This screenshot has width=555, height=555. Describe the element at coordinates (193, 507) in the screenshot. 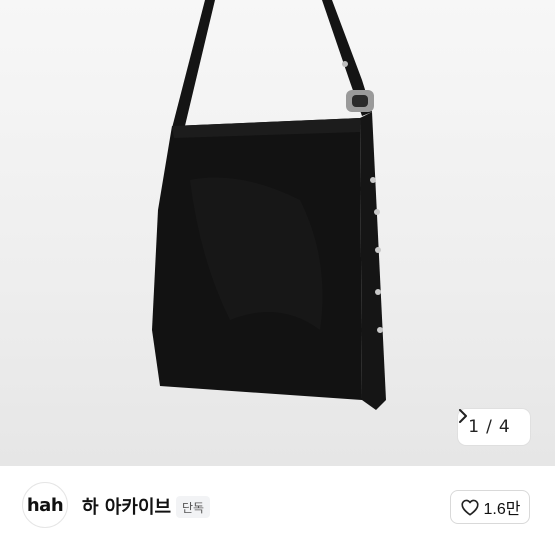

I see `exclusive-badge: 단독` at that location.